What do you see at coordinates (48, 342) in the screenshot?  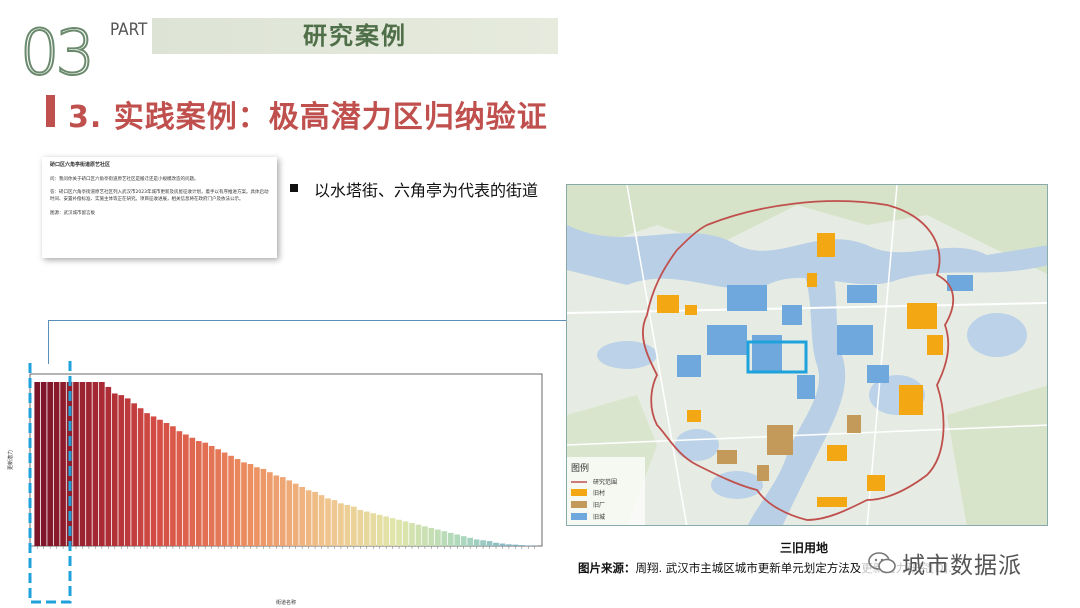 I see `connector-line-vertical` at bounding box center [48, 342].